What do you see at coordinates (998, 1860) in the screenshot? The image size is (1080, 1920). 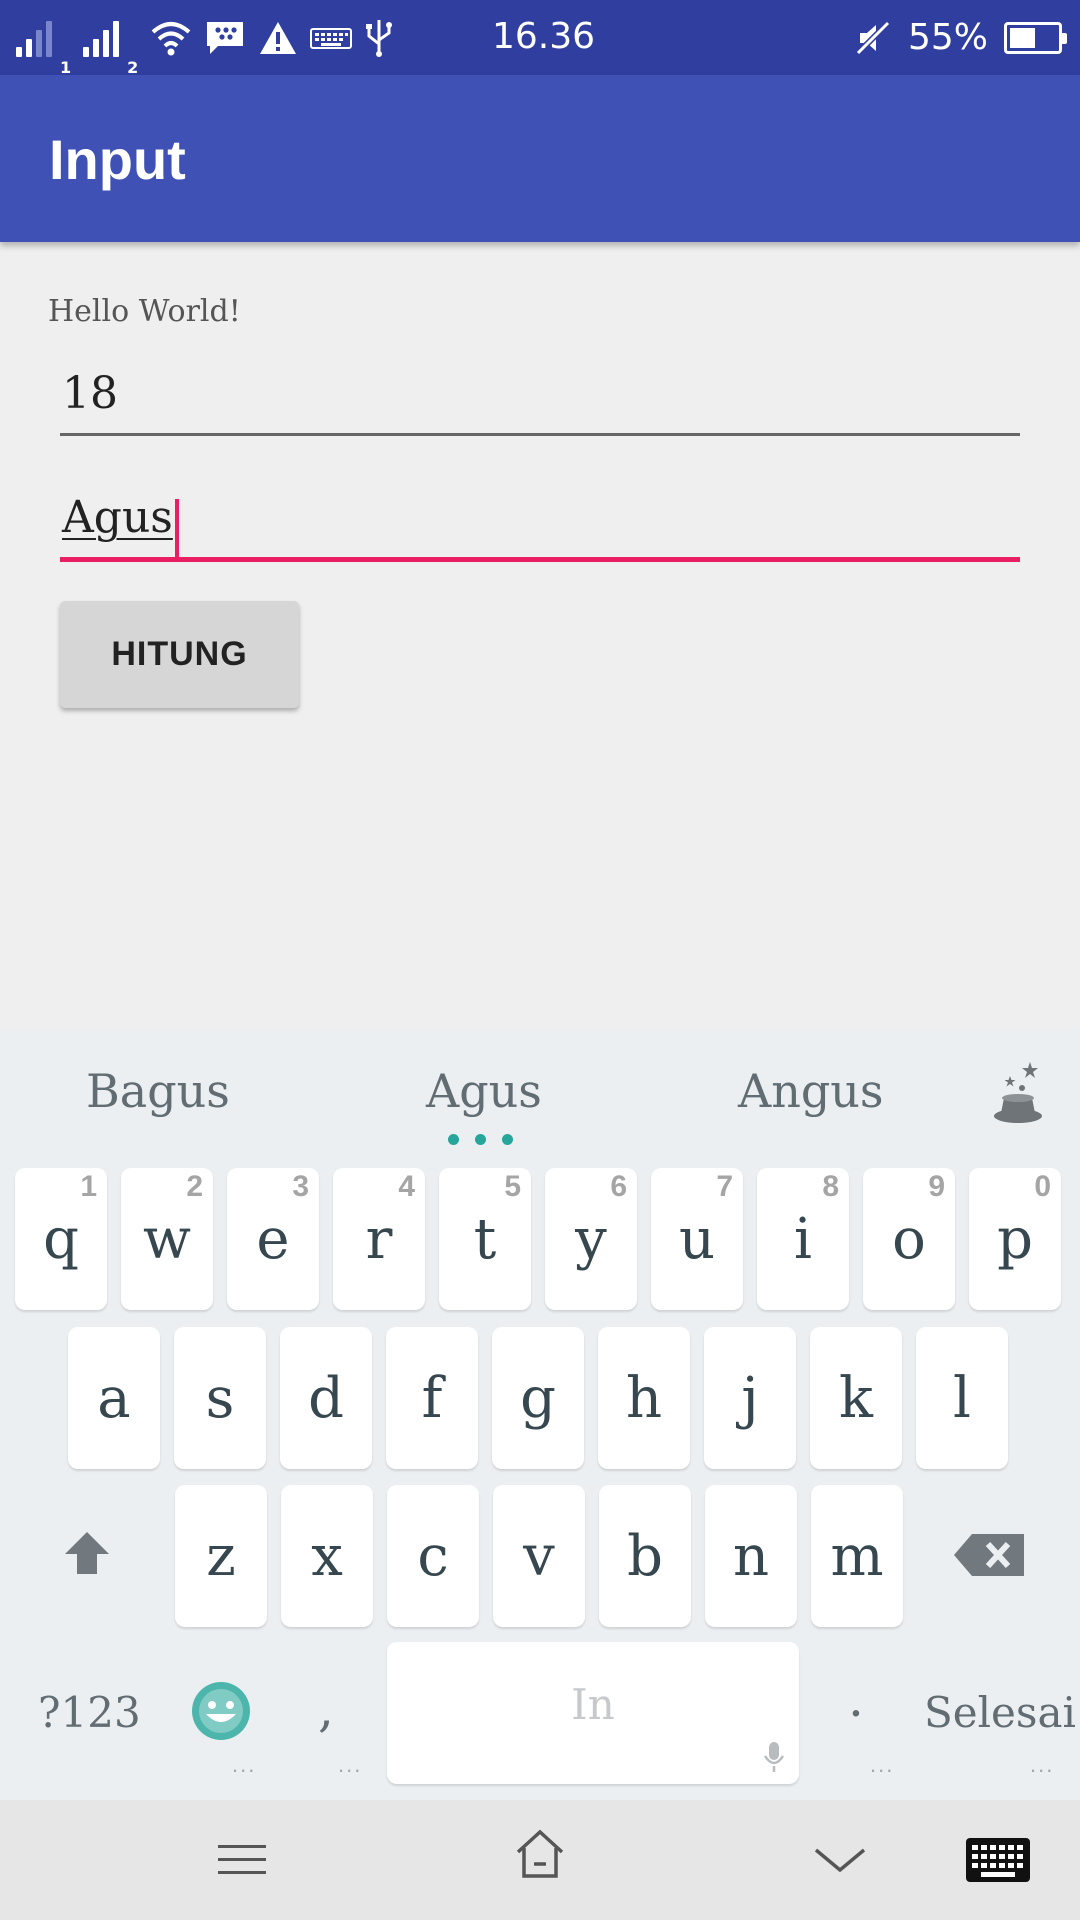 I see `keyboard-switch-icon` at bounding box center [998, 1860].